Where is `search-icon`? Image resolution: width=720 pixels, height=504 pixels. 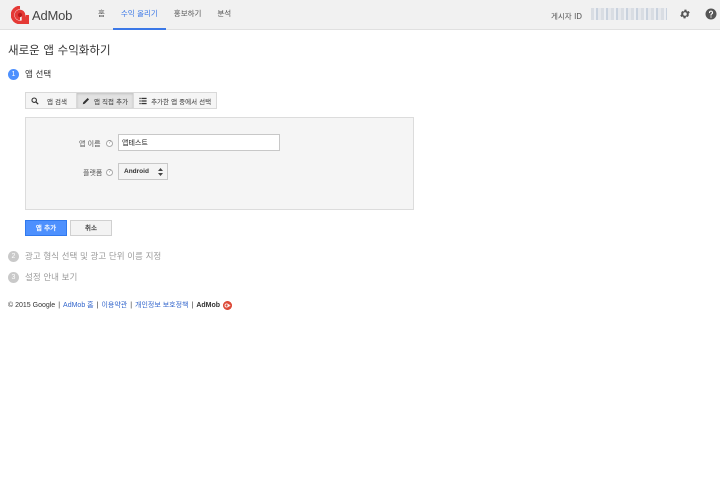
search-icon is located at coordinates (35, 100).